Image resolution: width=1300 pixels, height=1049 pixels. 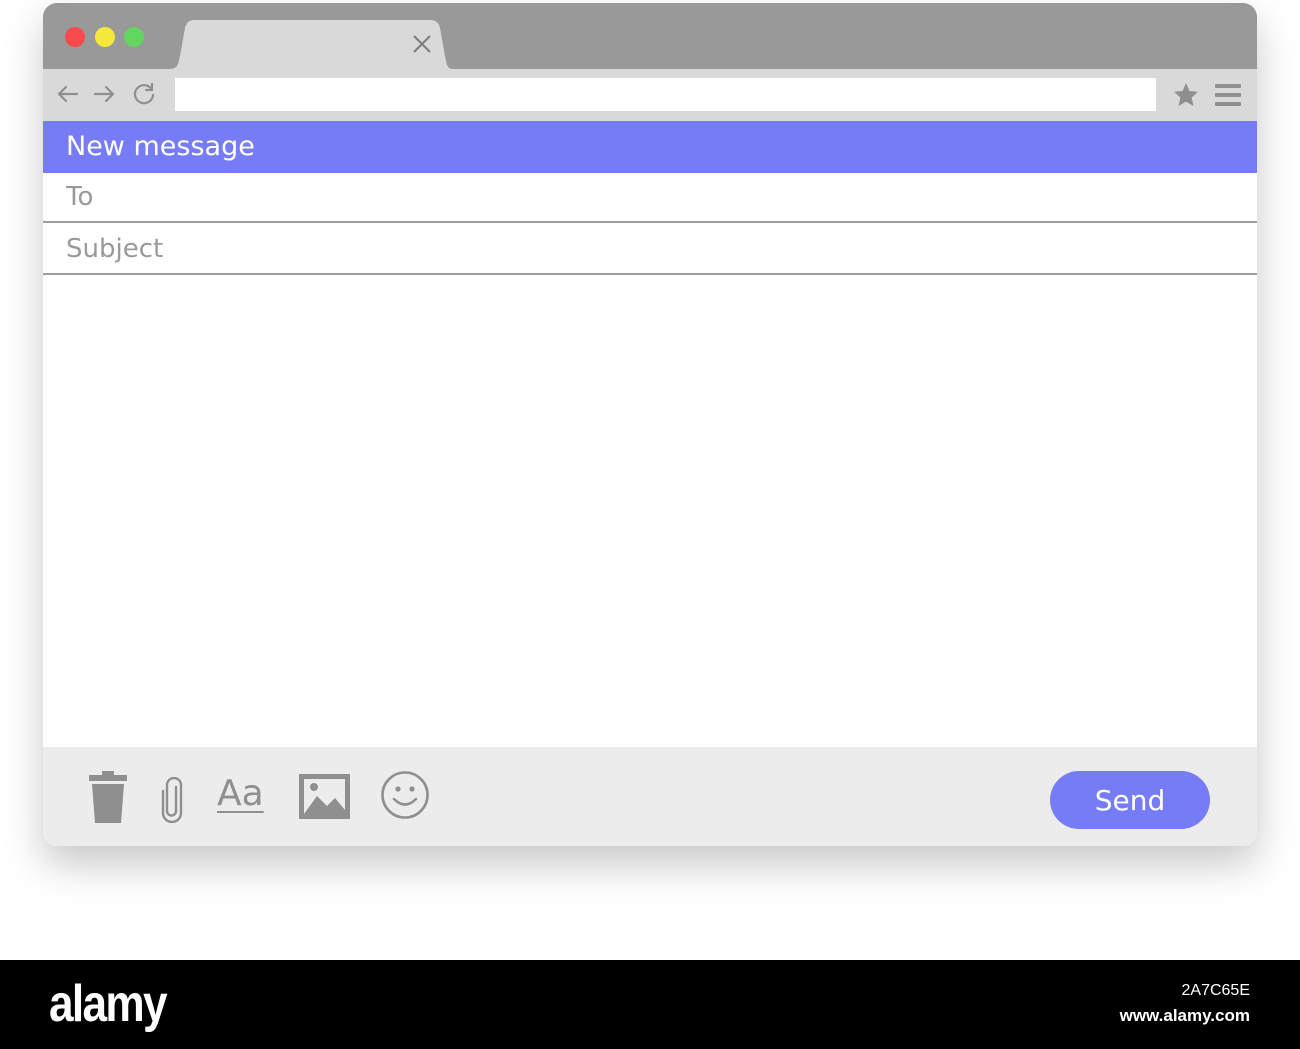 I want to click on font-format-icon: Aa, so click(x=240, y=794).